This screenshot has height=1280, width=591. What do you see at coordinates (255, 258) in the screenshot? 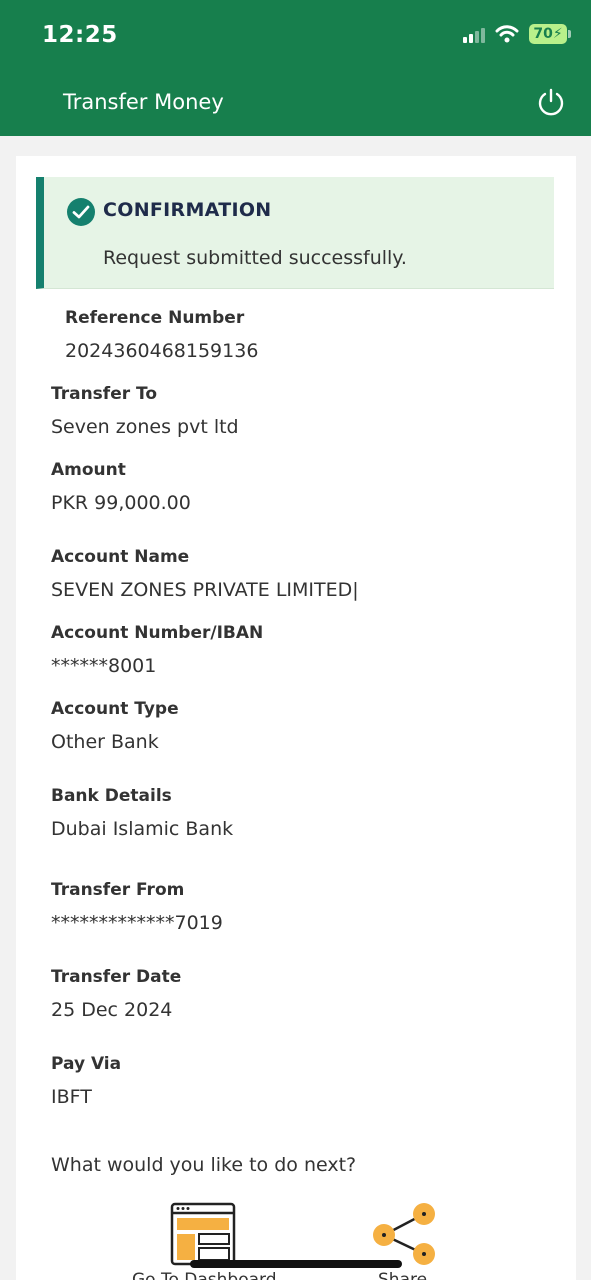
I see `confirmation-message: Request submitted successfully.` at bounding box center [255, 258].